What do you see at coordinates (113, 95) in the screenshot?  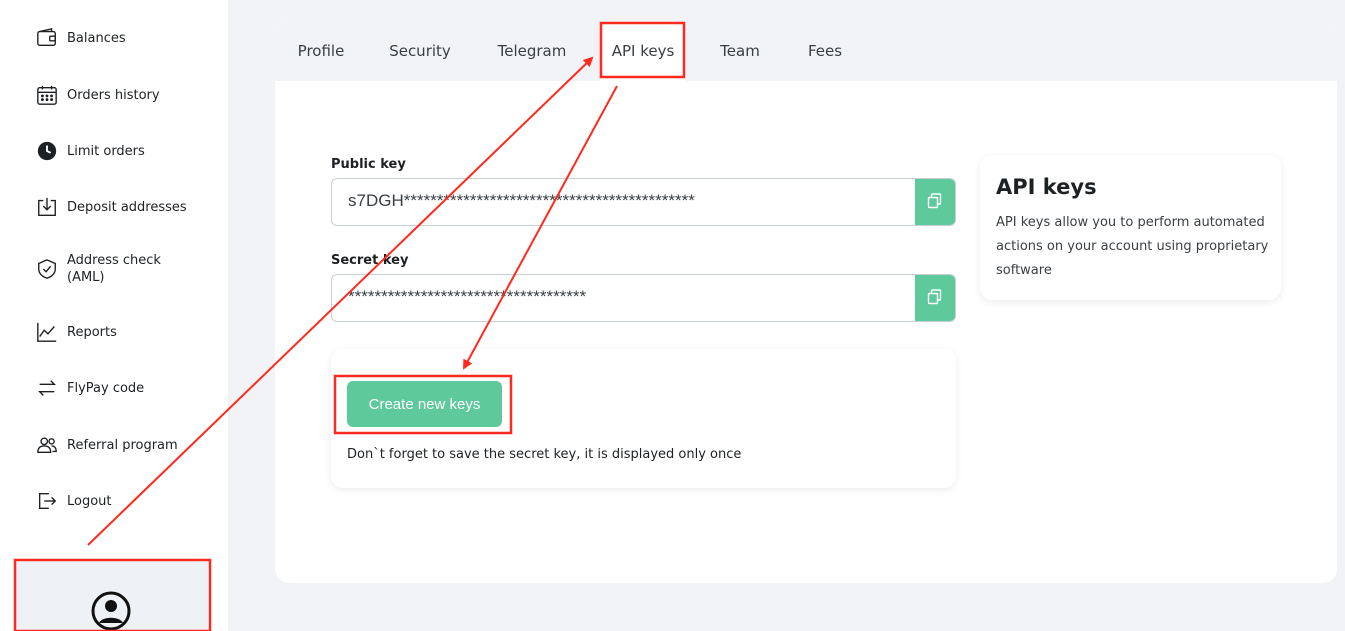 I see `sidebar-item-label: Orders history` at bounding box center [113, 95].